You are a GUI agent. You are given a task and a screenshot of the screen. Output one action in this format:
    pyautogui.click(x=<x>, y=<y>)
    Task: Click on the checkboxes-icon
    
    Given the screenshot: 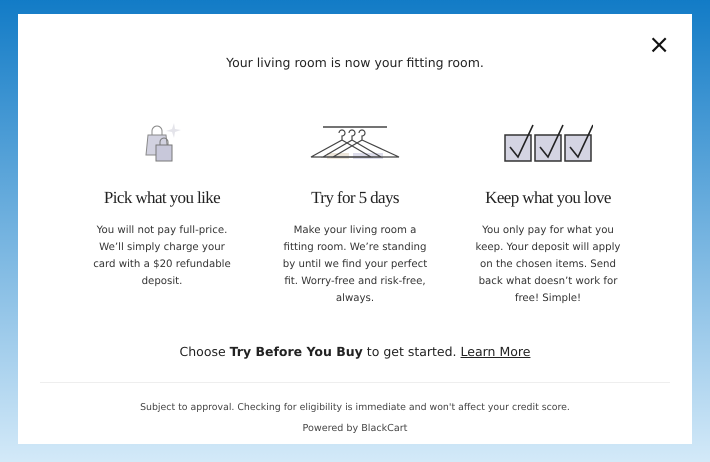 What is the action you would take?
    pyautogui.click(x=548, y=142)
    